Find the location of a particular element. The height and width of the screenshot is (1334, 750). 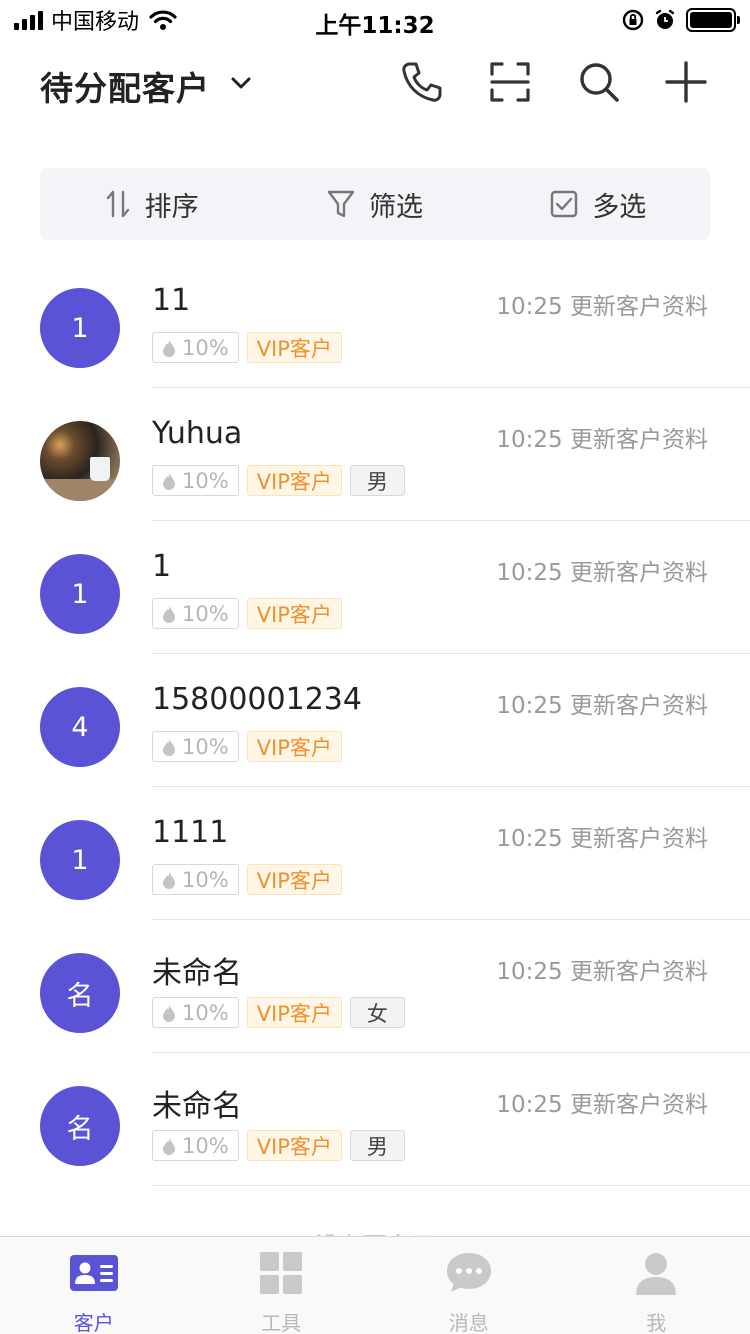

search-icon is located at coordinates (599, 82).